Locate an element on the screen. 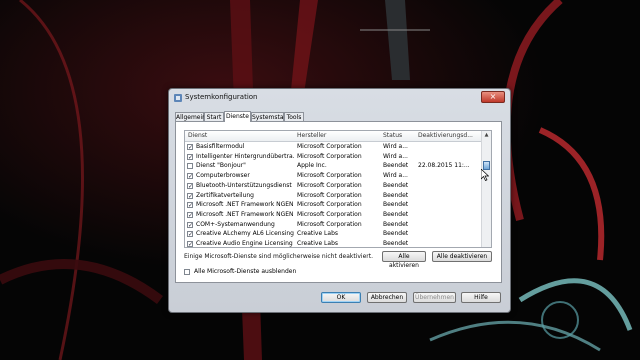  tab-systemstart: Systemstart is located at coordinates (269, 116).